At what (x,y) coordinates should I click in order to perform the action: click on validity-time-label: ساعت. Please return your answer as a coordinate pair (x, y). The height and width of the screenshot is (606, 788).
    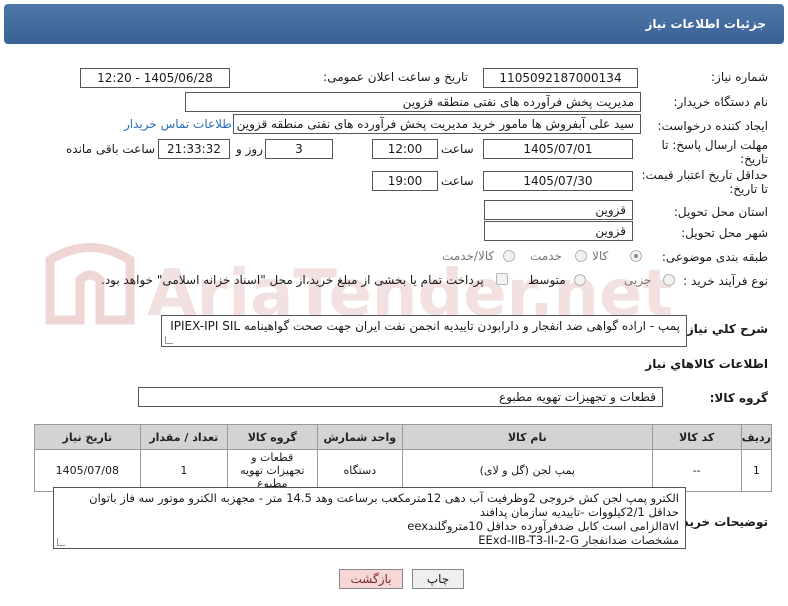
    Looking at the image, I should click on (457, 181).